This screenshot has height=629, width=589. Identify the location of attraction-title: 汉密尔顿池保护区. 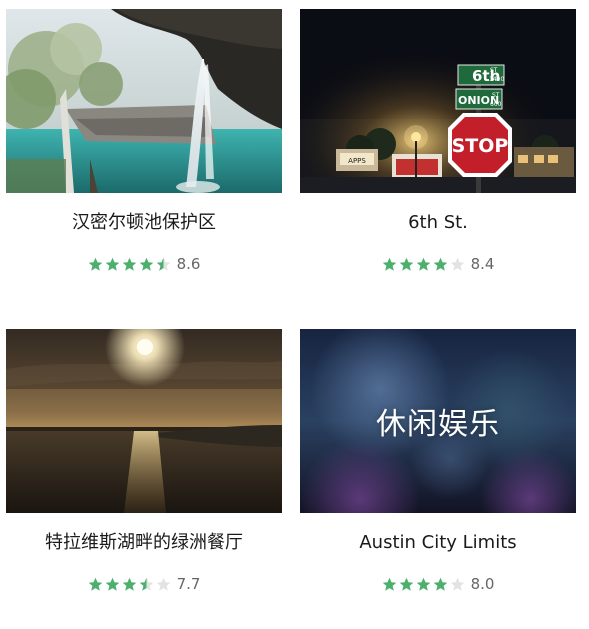
(144, 223).